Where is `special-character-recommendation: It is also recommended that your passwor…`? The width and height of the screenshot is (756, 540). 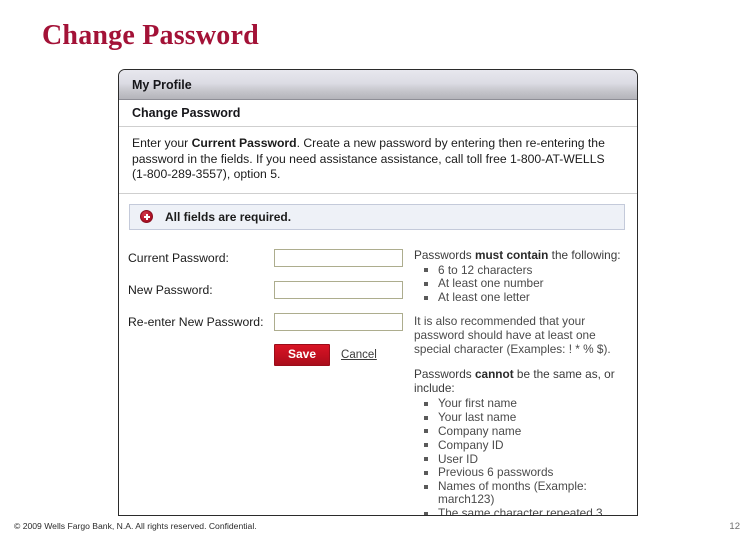
special-character-recommendation: It is also recommended that your passwor… is located at coordinates (512, 335).